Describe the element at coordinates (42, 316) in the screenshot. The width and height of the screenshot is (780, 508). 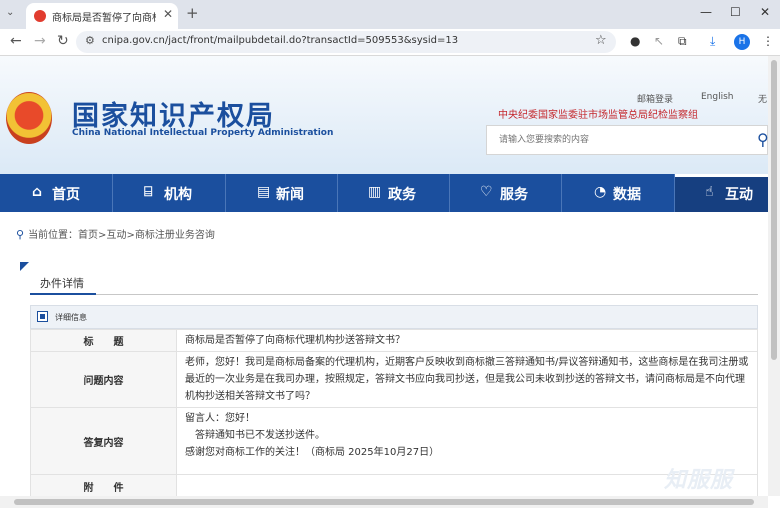
I see `info-box-icon` at that location.